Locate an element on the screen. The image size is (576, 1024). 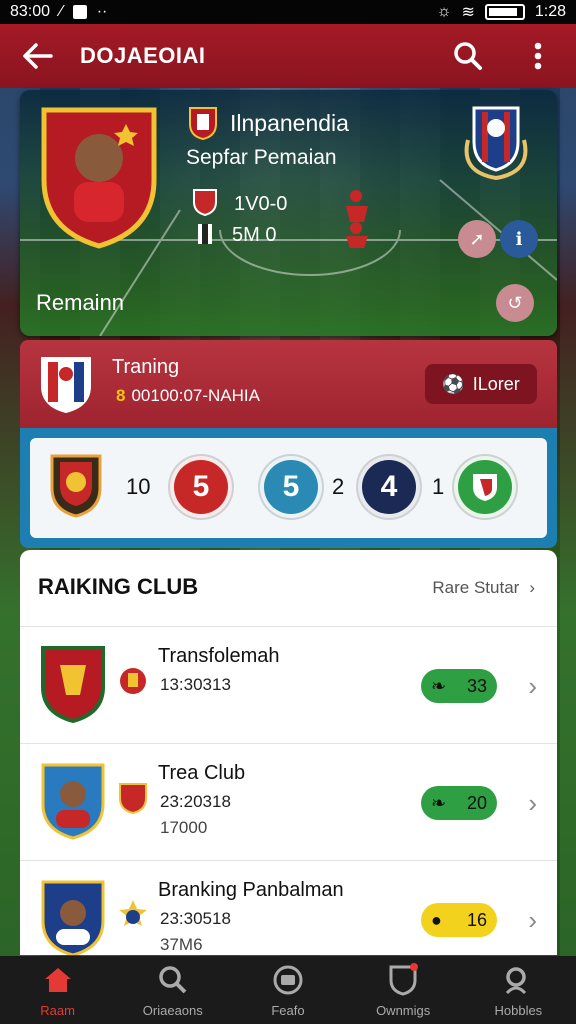
lower-button: ⚽ ILorer is located at coordinates (481, 384).